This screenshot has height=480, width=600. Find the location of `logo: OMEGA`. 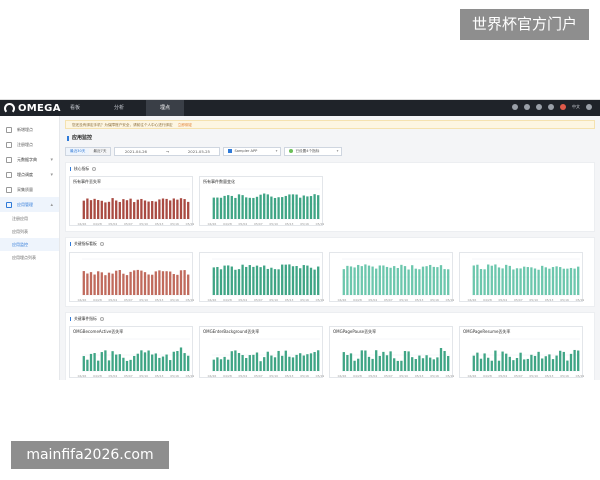

logo: OMEGA is located at coordinates (32, 108).